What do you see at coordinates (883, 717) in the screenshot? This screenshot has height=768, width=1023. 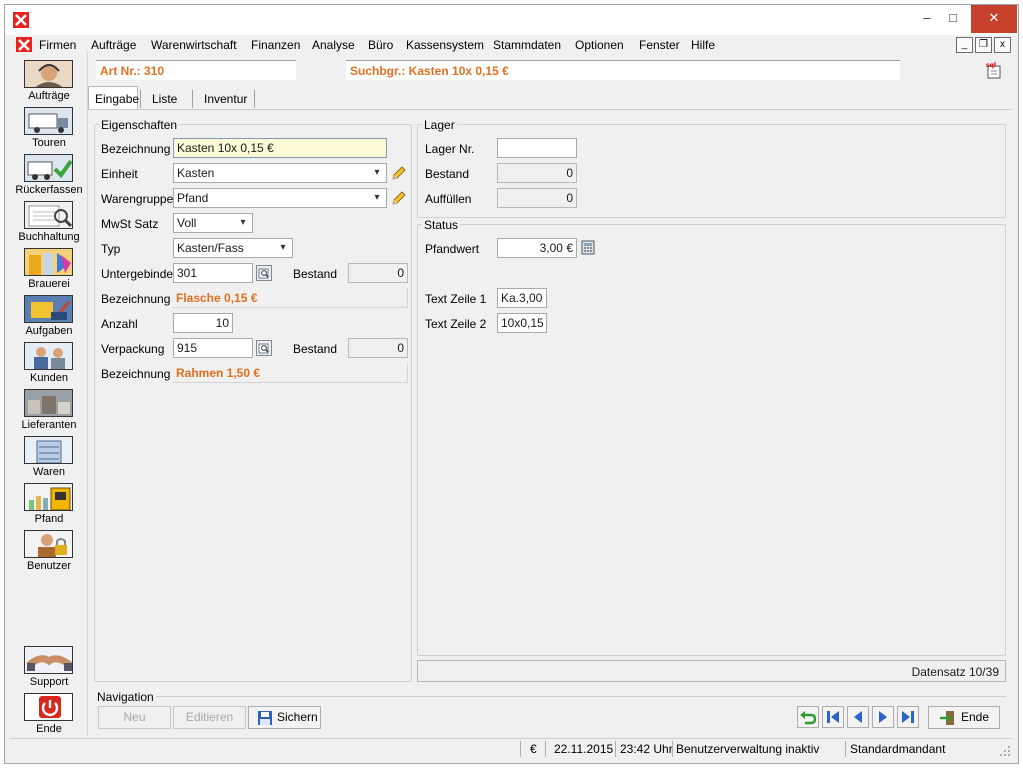 I see `next-record-icon` at bounding box center [883, 717].